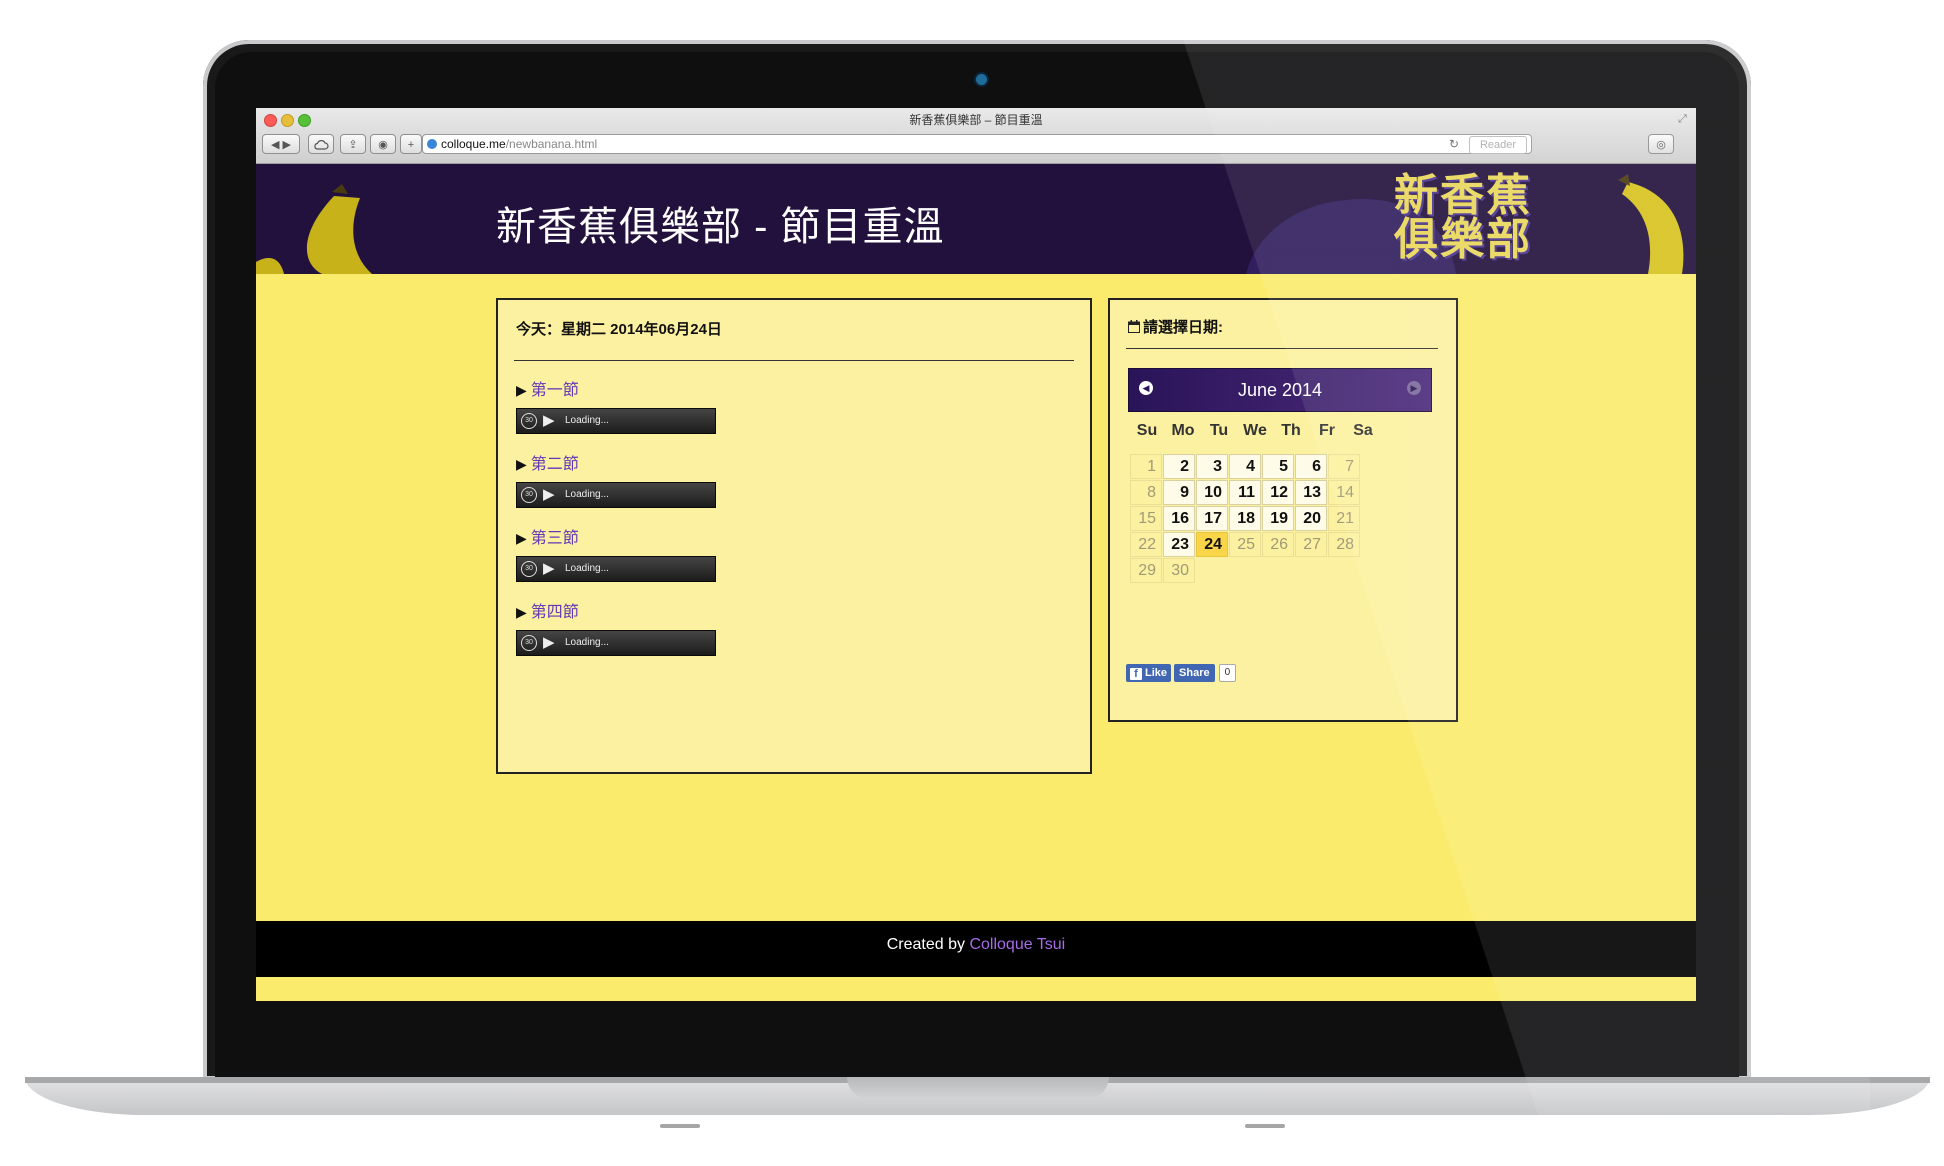  Describe the element at coordinates (680, 1126) in the screenshot. I see `laptop-foot` at that location.